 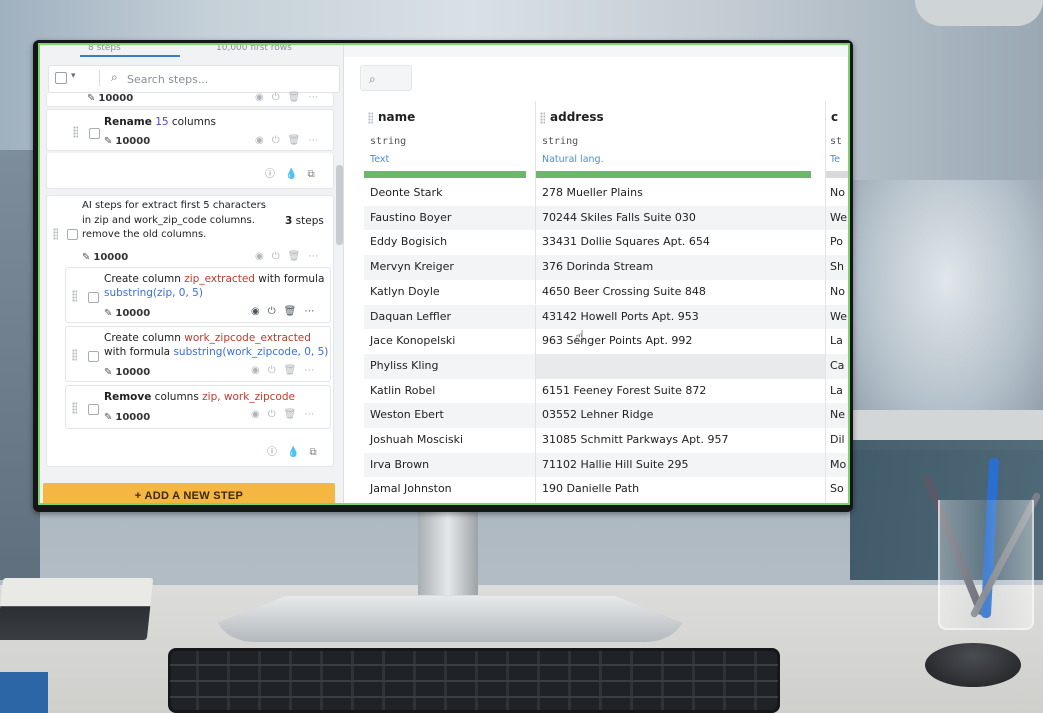 I want to click on column-semantic-type: Natural lang., so click(x=573, y=159).